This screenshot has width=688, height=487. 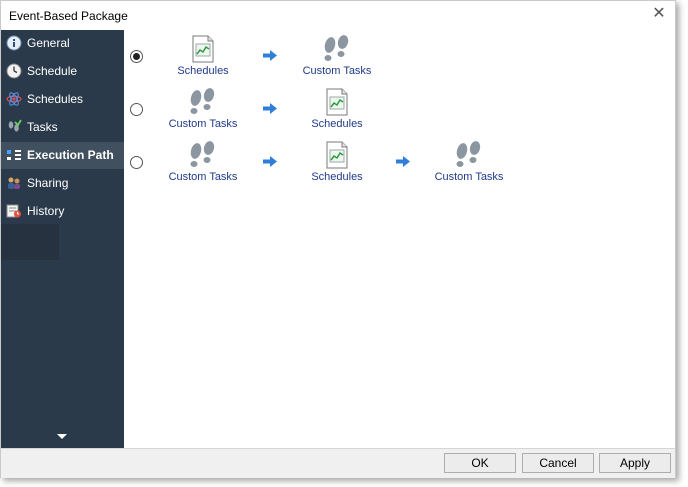 I want to click on path-2-step-2-label: Schedules, so click(x=337, y=124).